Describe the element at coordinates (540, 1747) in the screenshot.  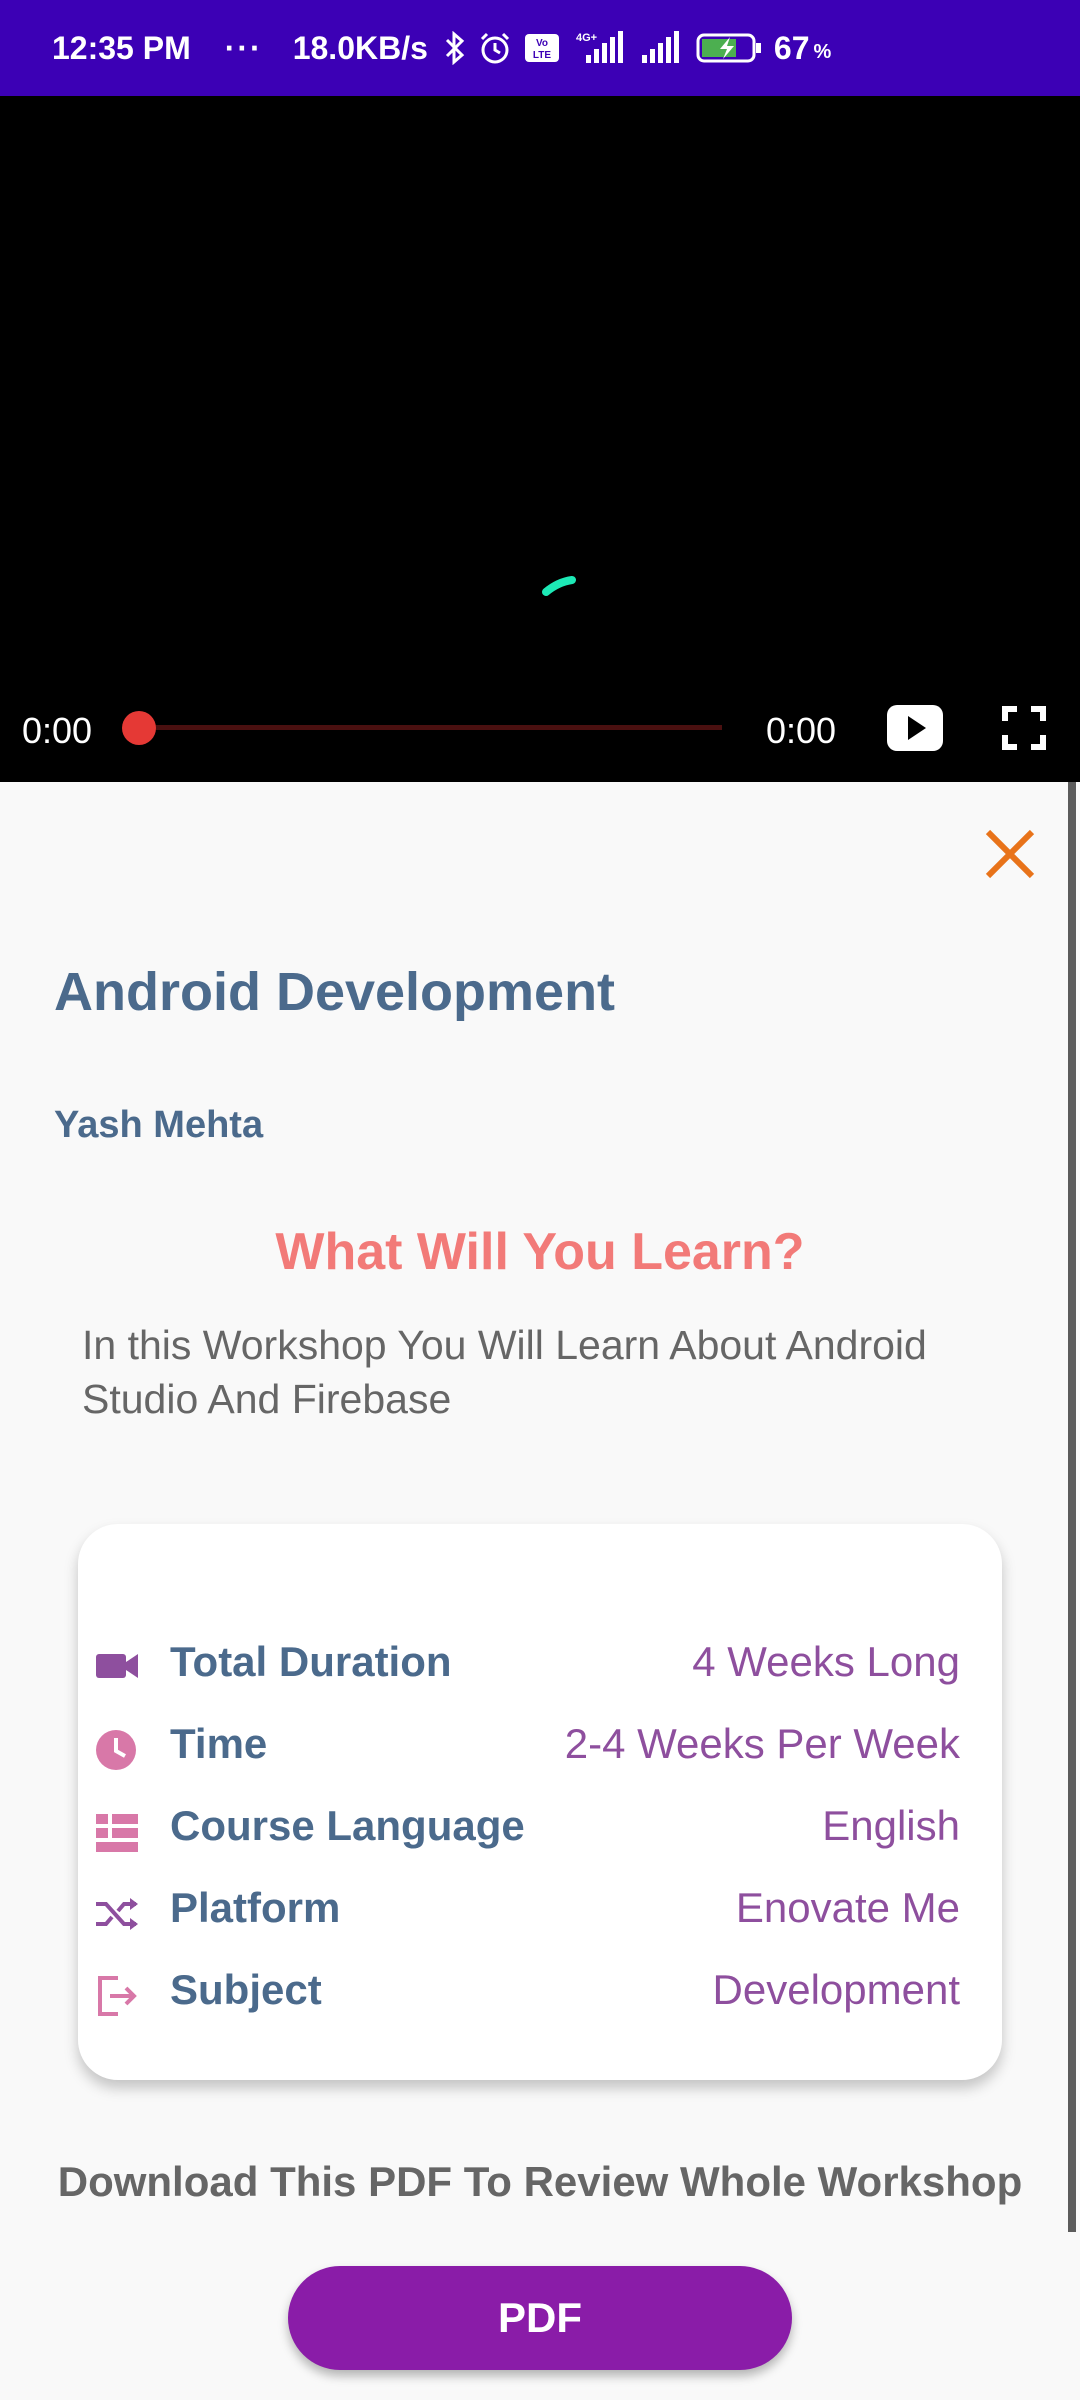
I see `detail-row-time: Time 2-4 Weeks Per Week` at that location.